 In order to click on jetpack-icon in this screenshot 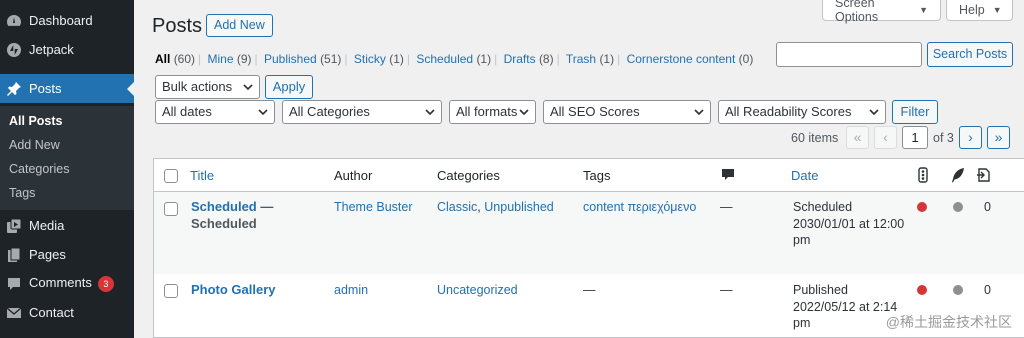, I will do `click(14, 50)`.